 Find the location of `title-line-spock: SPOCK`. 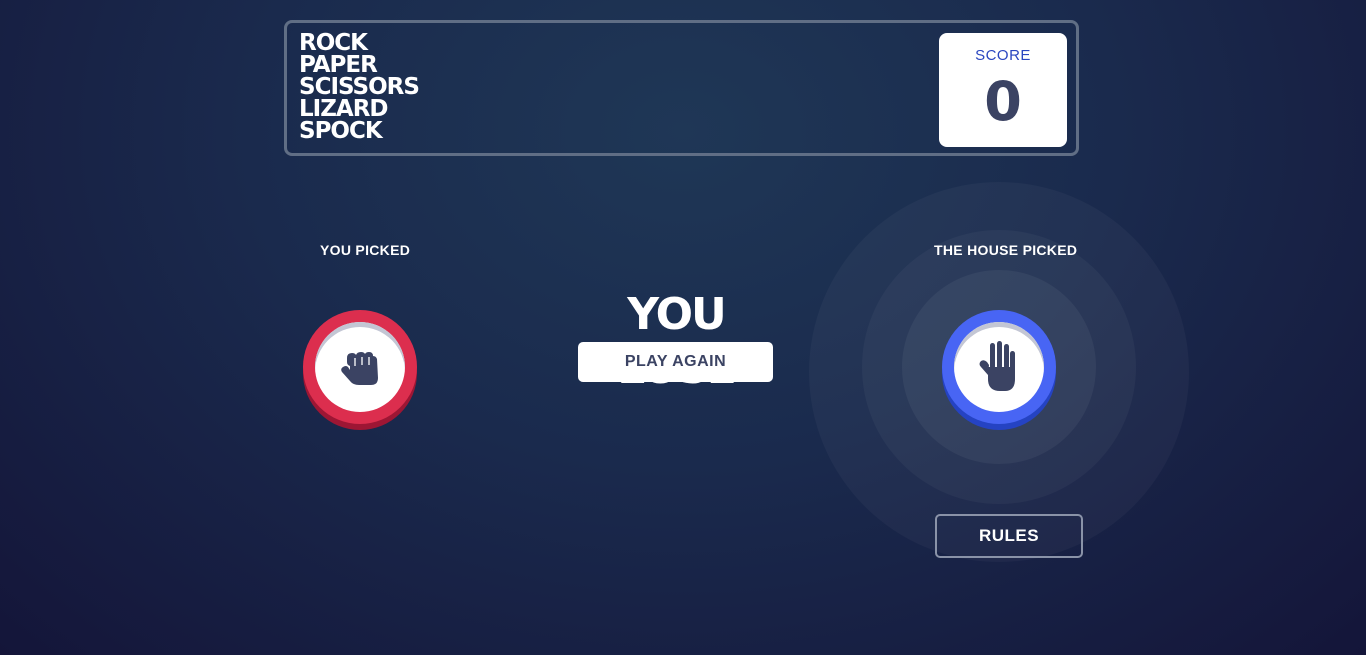

title-line-spock: SPOCK is located at coordinates (341, 131).